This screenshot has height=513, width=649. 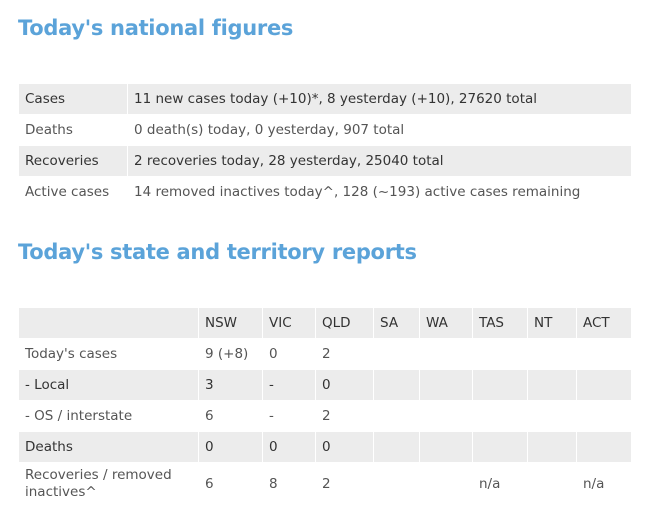 I want to click on cell-tas: n/a, so click(x=500, y=484).